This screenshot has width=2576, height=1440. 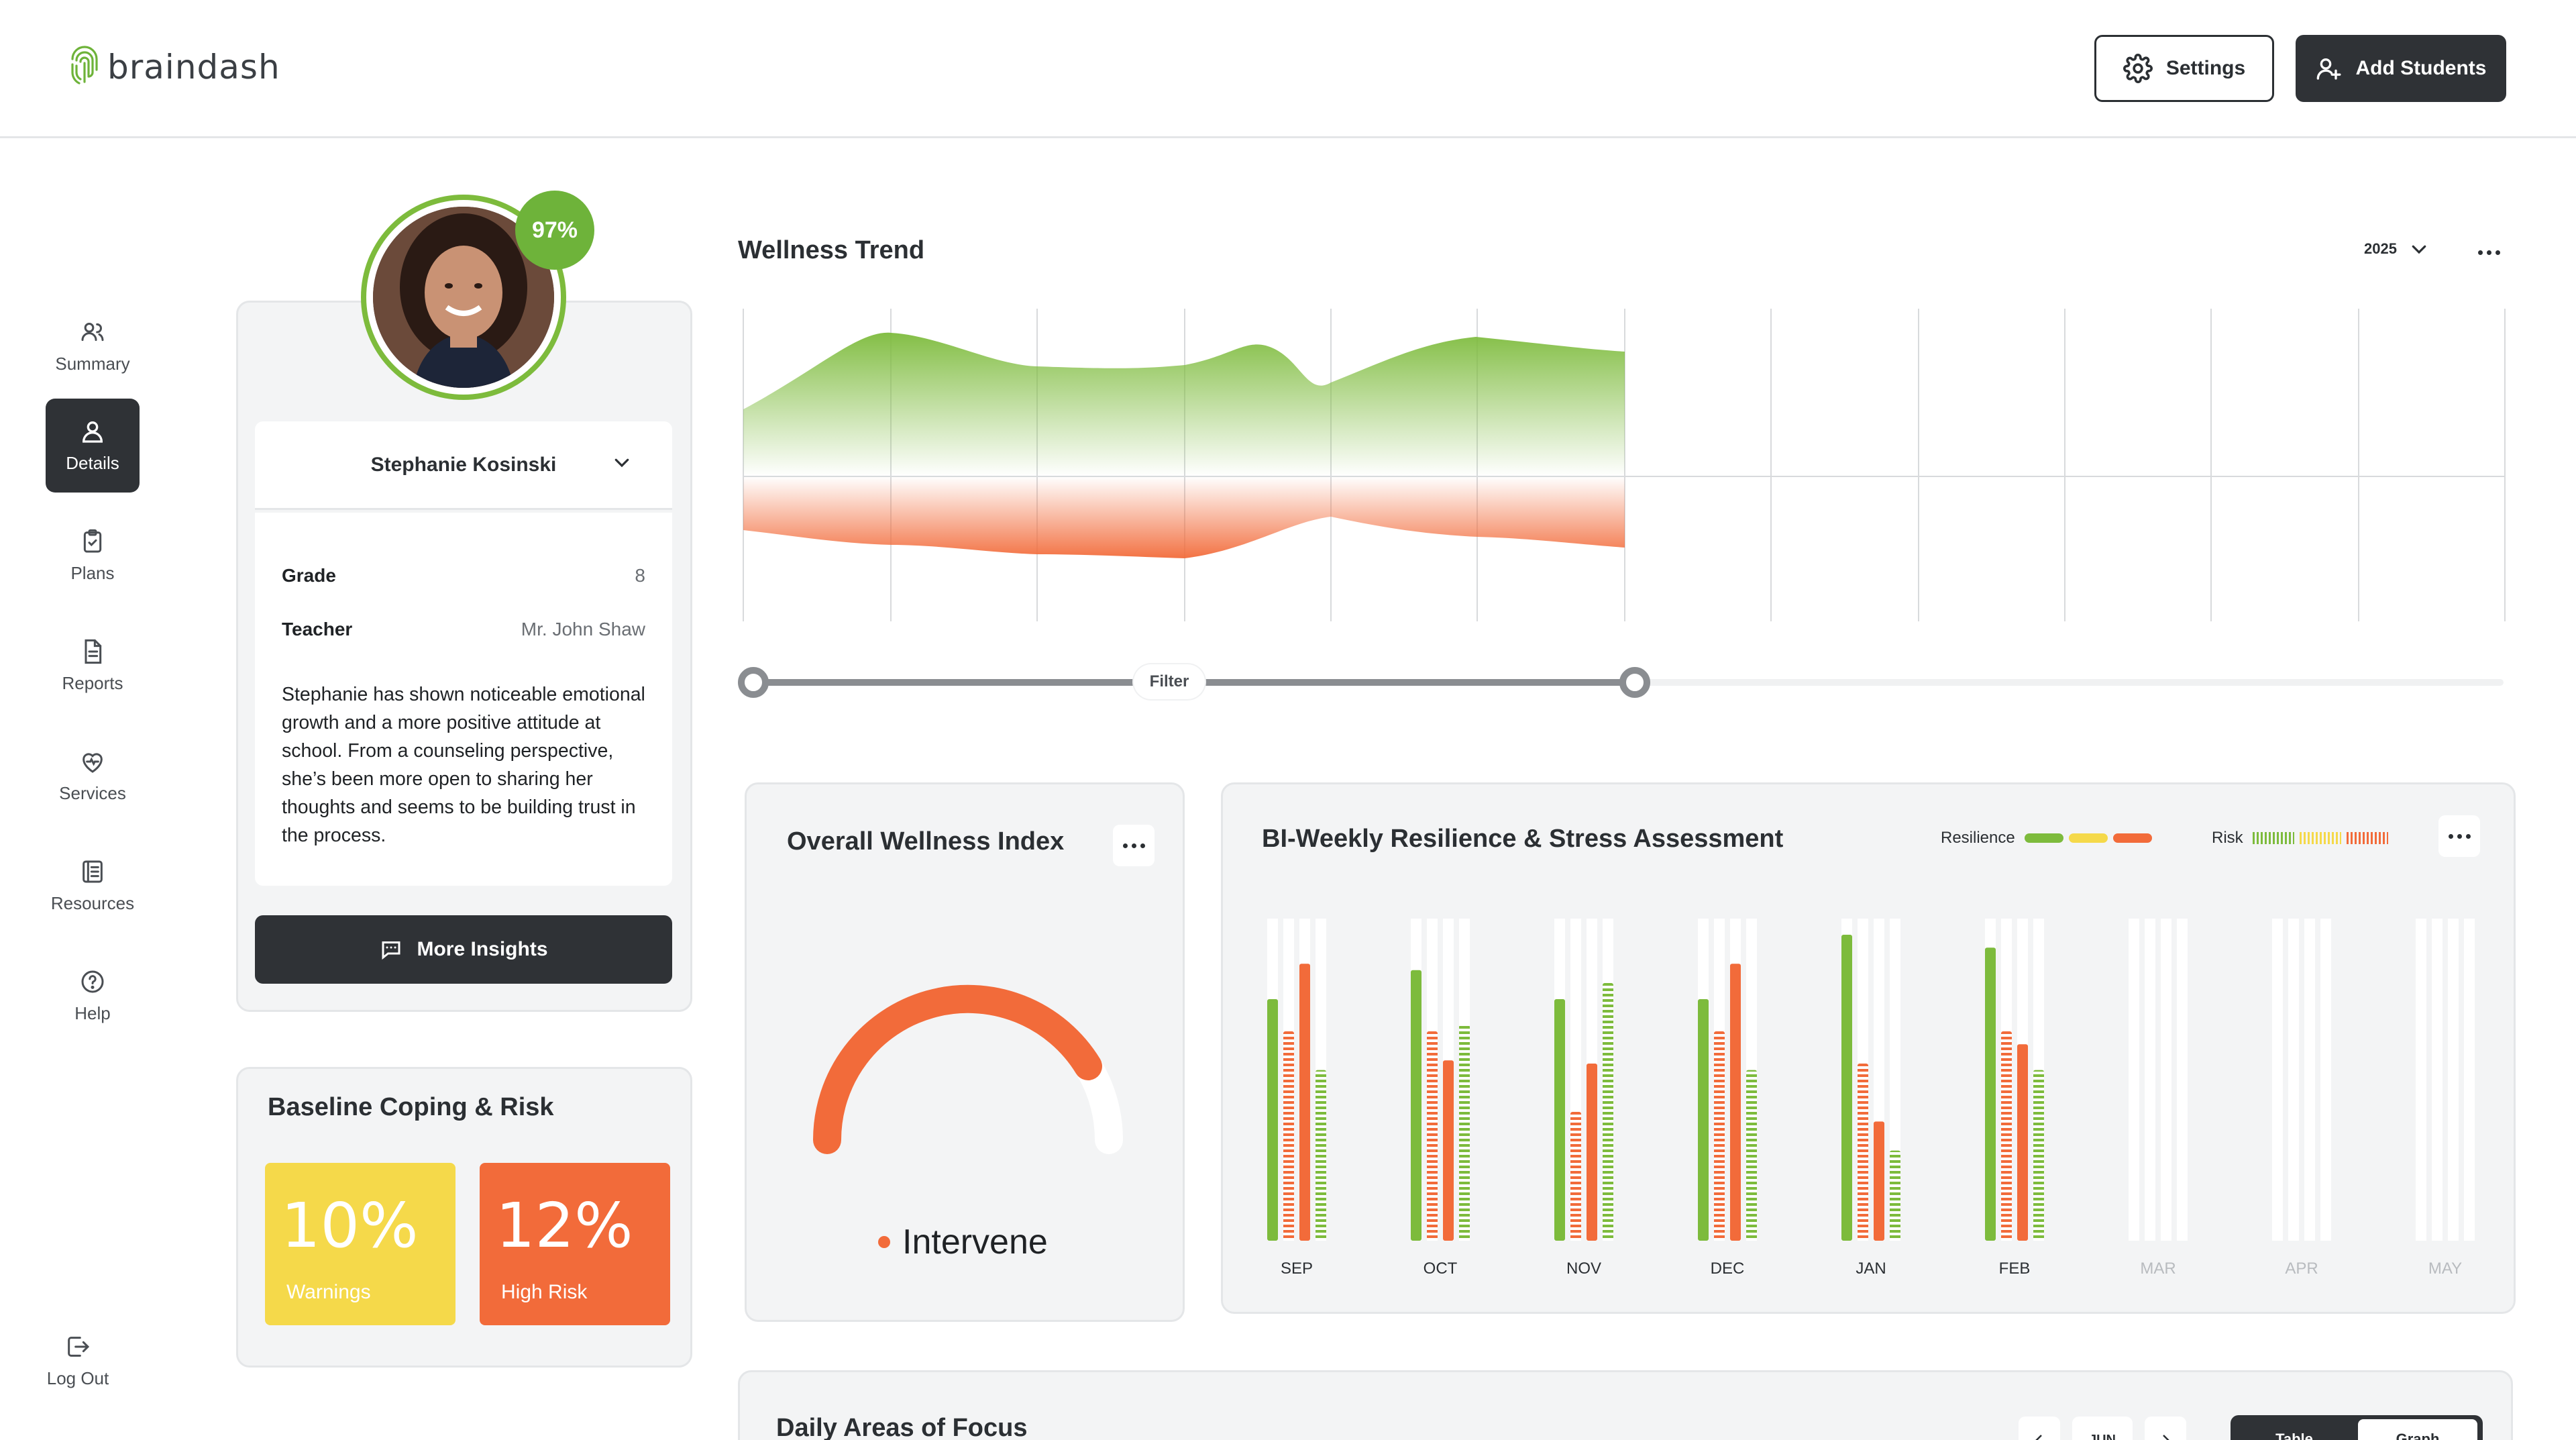 I want to click on high-risk-stat: 12% High Risk, so click(x=575, y=1244).